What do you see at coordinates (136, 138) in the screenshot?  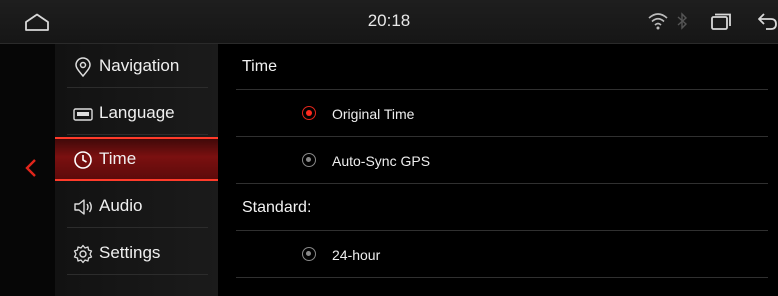 I see `active-highlight-top` at bounding box center [136, 138].